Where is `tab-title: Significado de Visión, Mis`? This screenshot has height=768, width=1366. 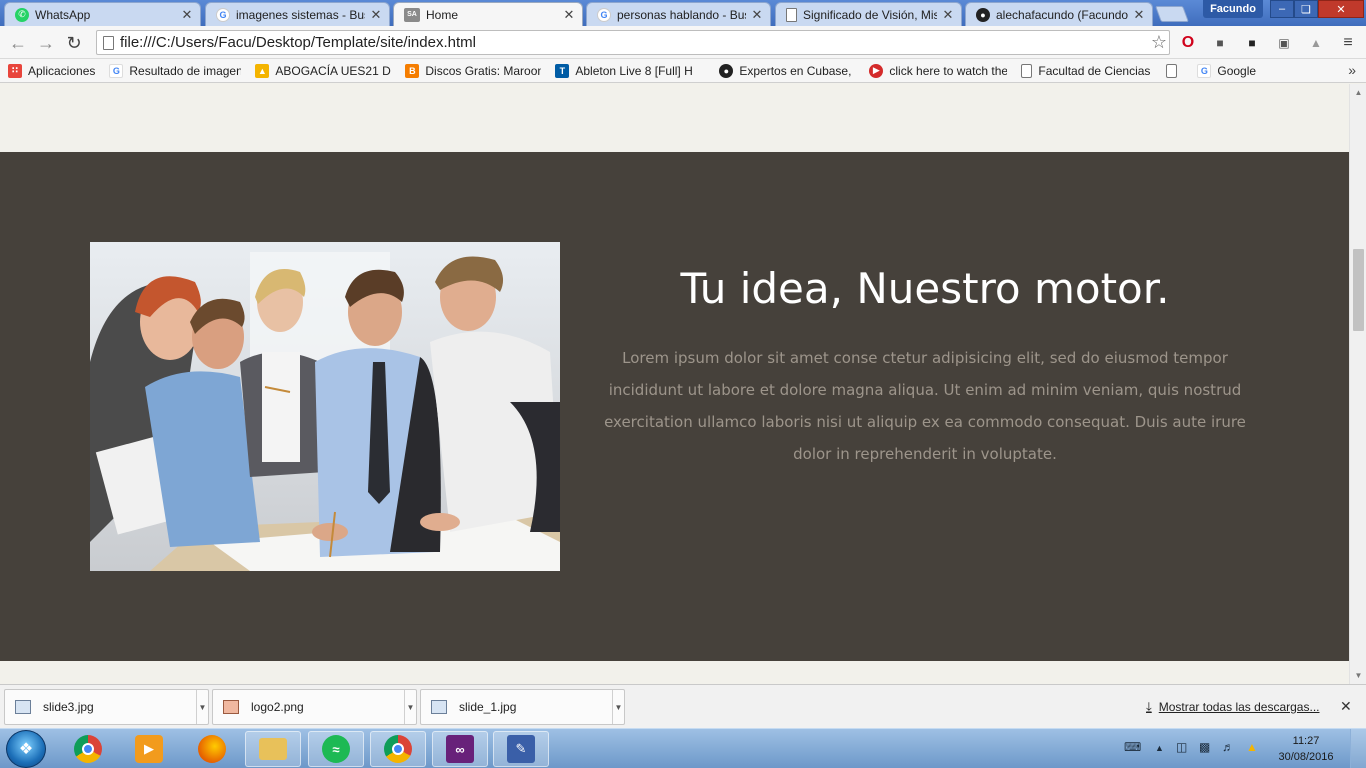 tab-title: Significado de Visión, Mis is located at coordinates (870, 14).